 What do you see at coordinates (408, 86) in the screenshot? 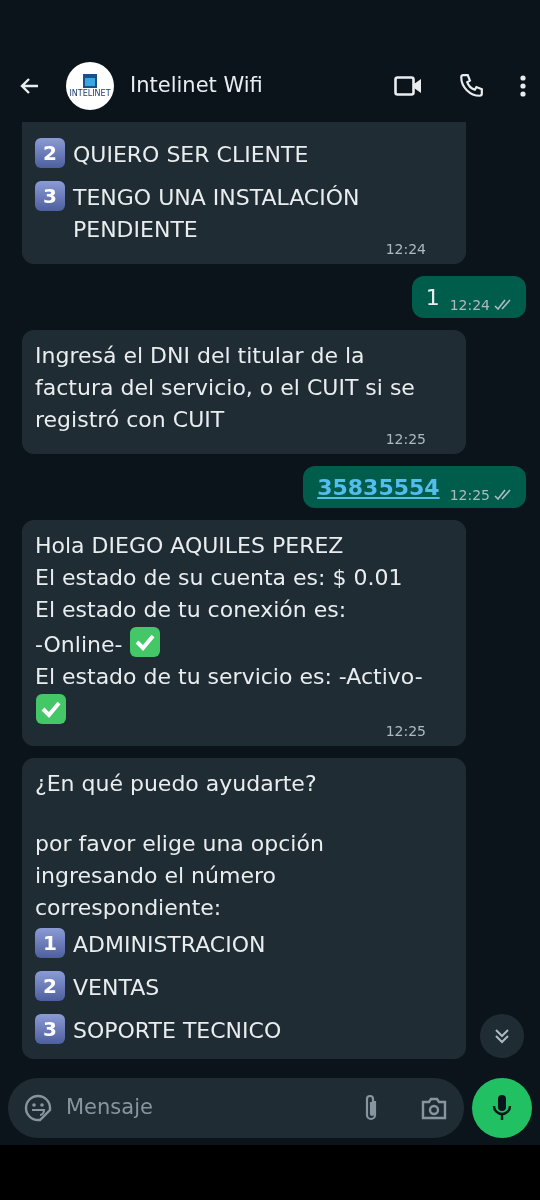
I see `video-call-icon` at bounding box center [408, 86].